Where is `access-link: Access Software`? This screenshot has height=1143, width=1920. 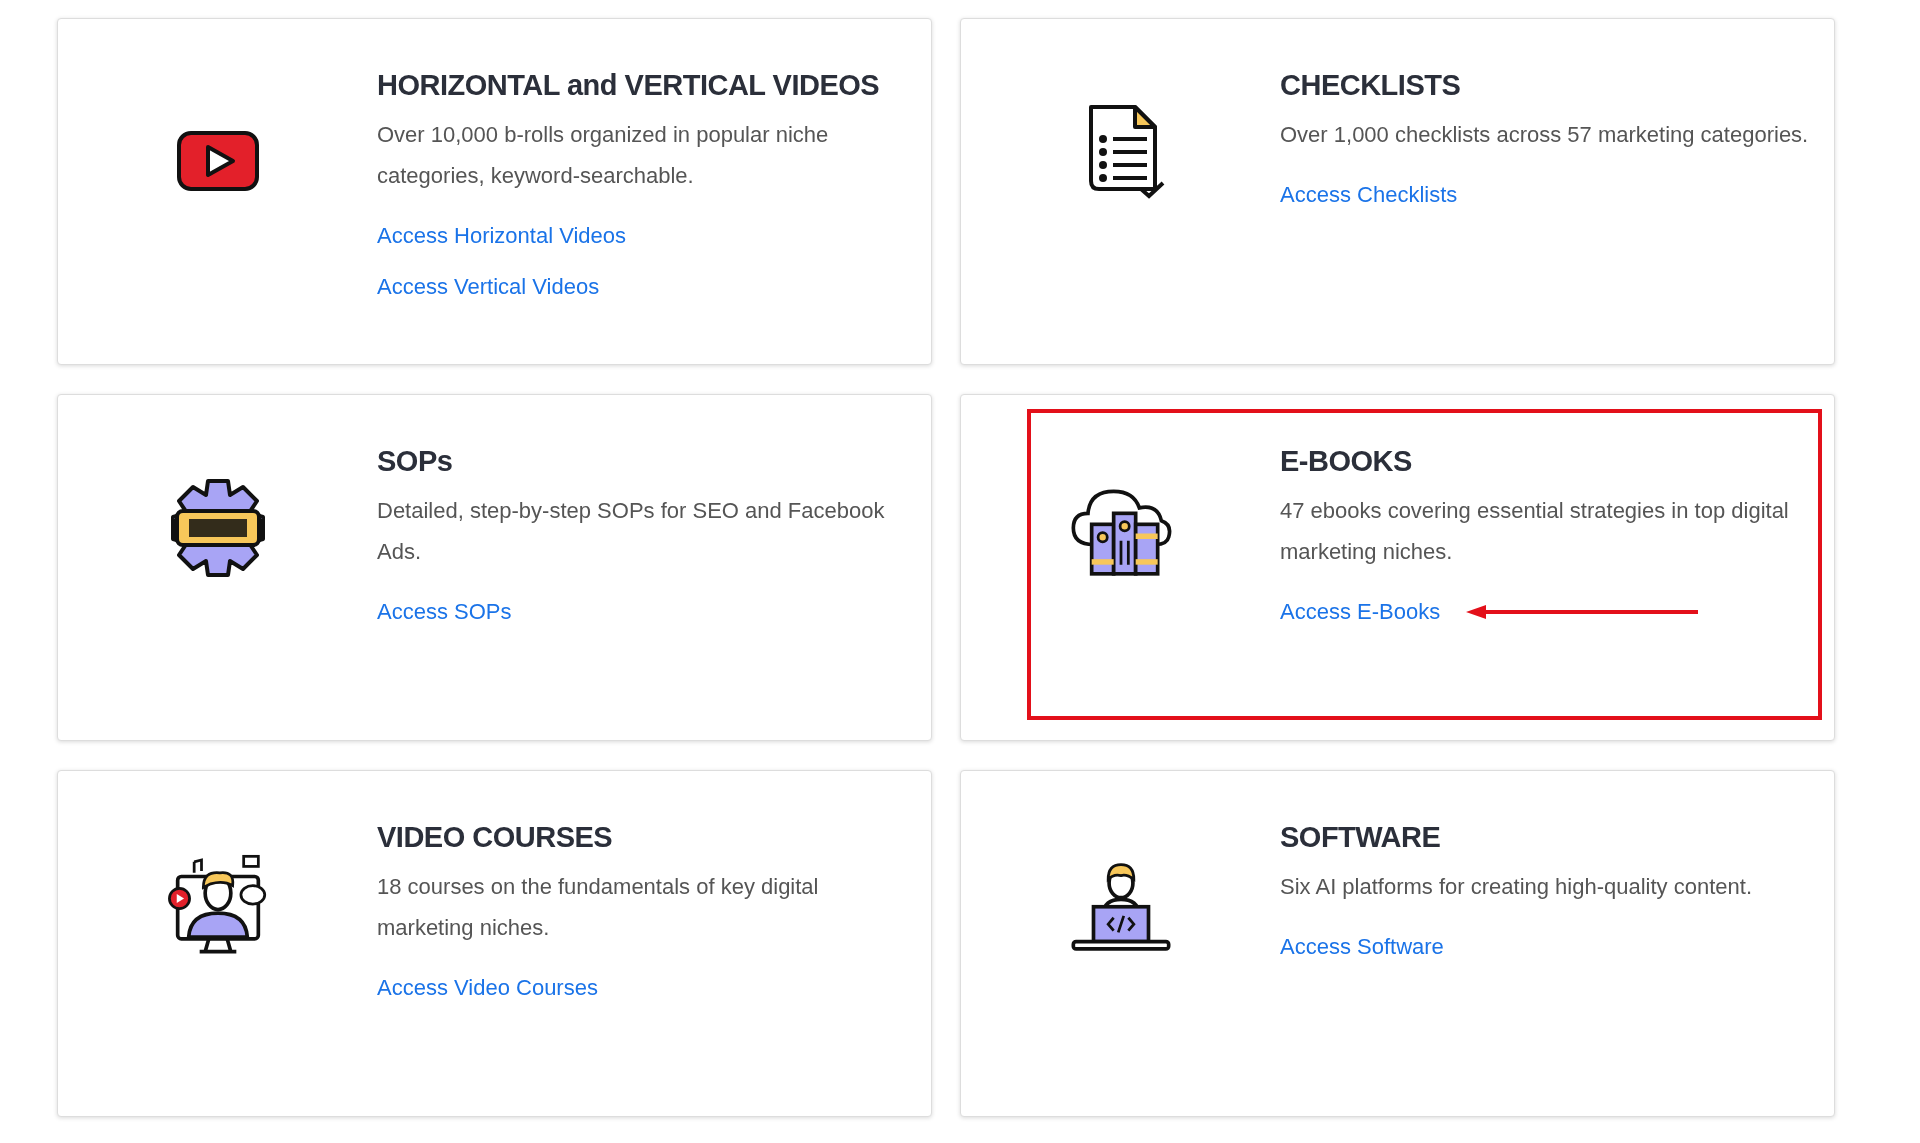
access-link: Access Software is located at coordinates (1362, 946).